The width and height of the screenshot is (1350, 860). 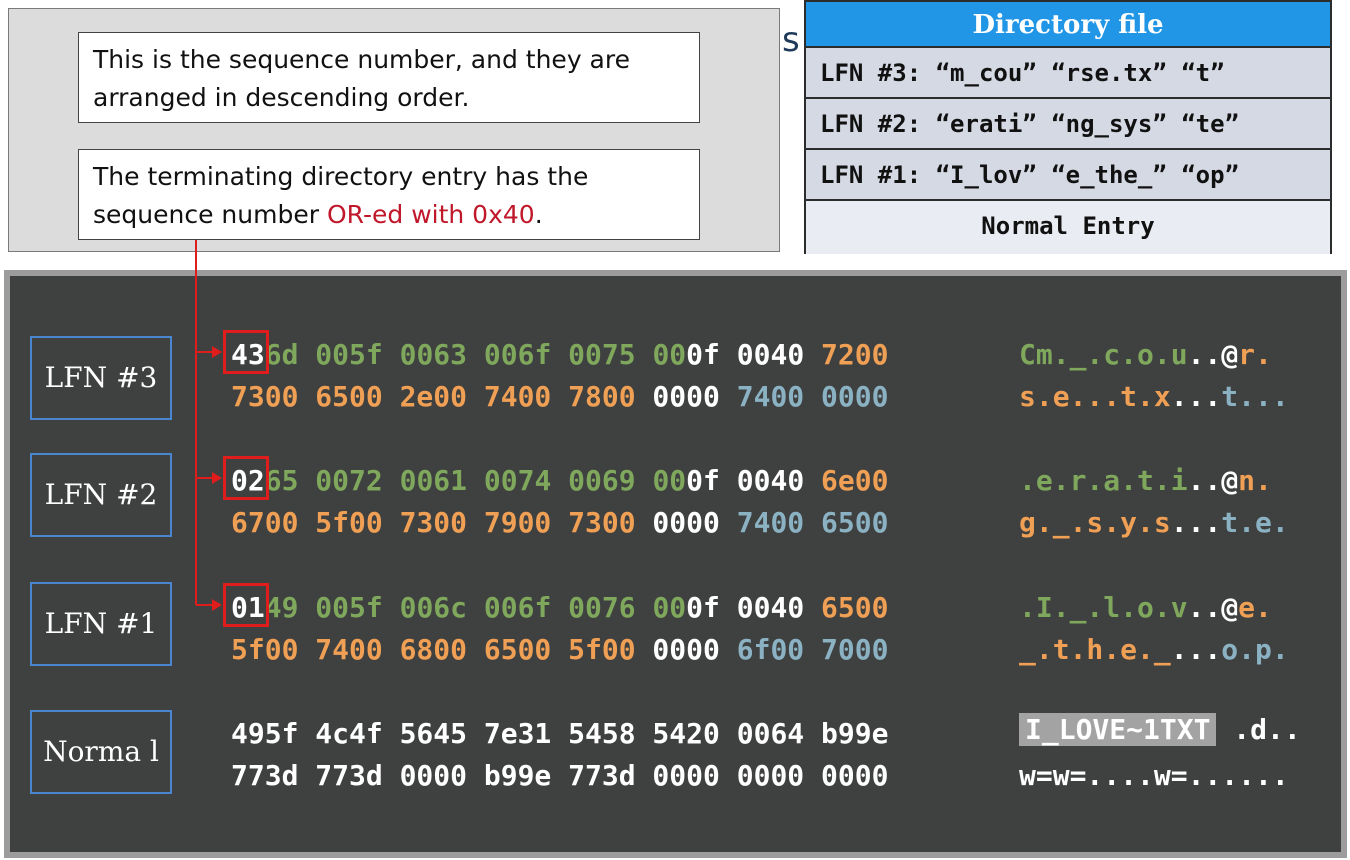 What do you see at coordinates (217, 478) in the screenshot?
I see `arrow-head-lfn2` at bounding box center [217, 478].